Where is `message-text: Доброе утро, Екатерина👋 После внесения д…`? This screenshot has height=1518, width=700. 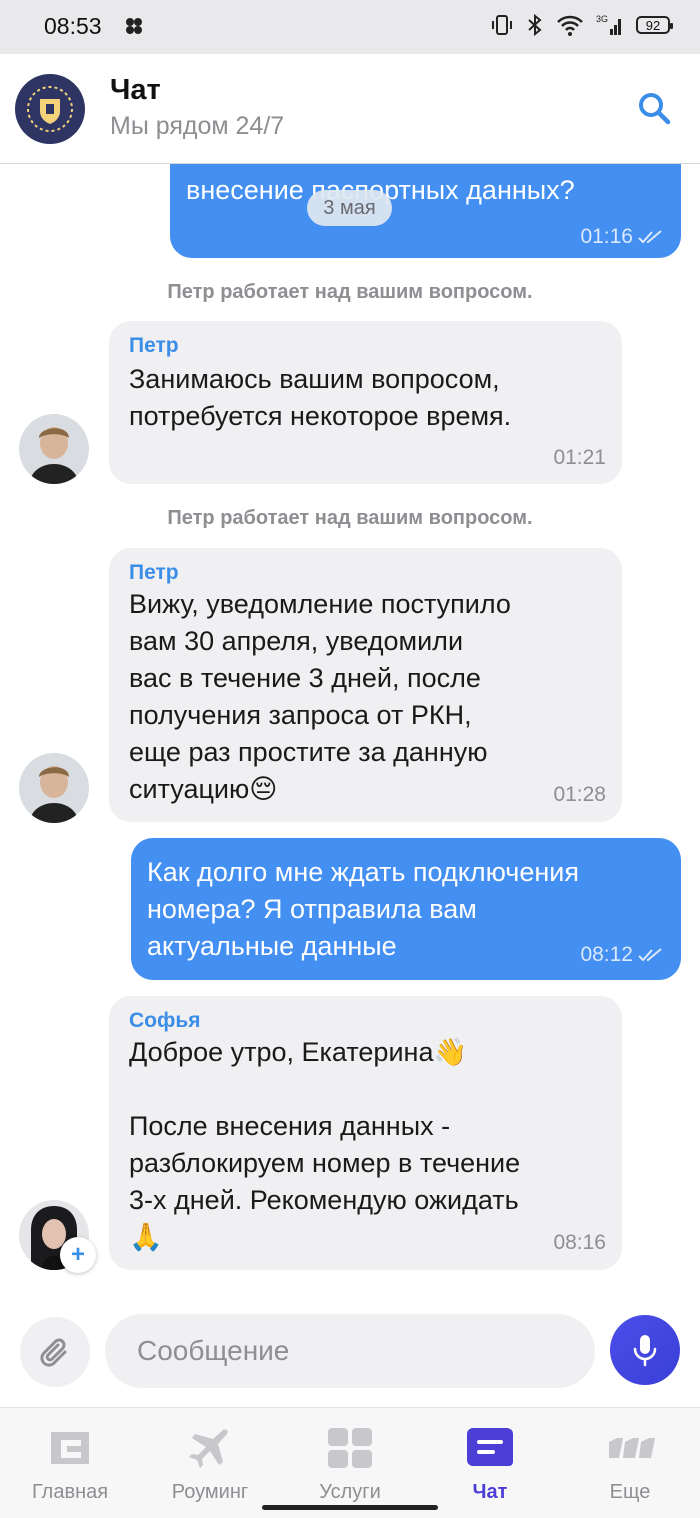 message-text: Доброе утро, Екатерина👋 После внесения д… is located at coordinates (325, 1144).